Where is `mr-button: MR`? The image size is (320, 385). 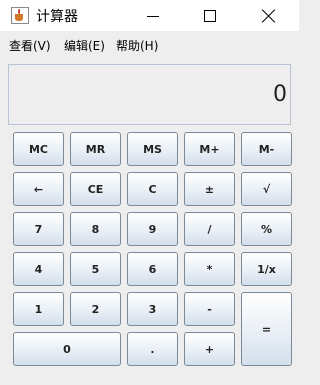 mr-button: MR is located at coordinates (95, 149).